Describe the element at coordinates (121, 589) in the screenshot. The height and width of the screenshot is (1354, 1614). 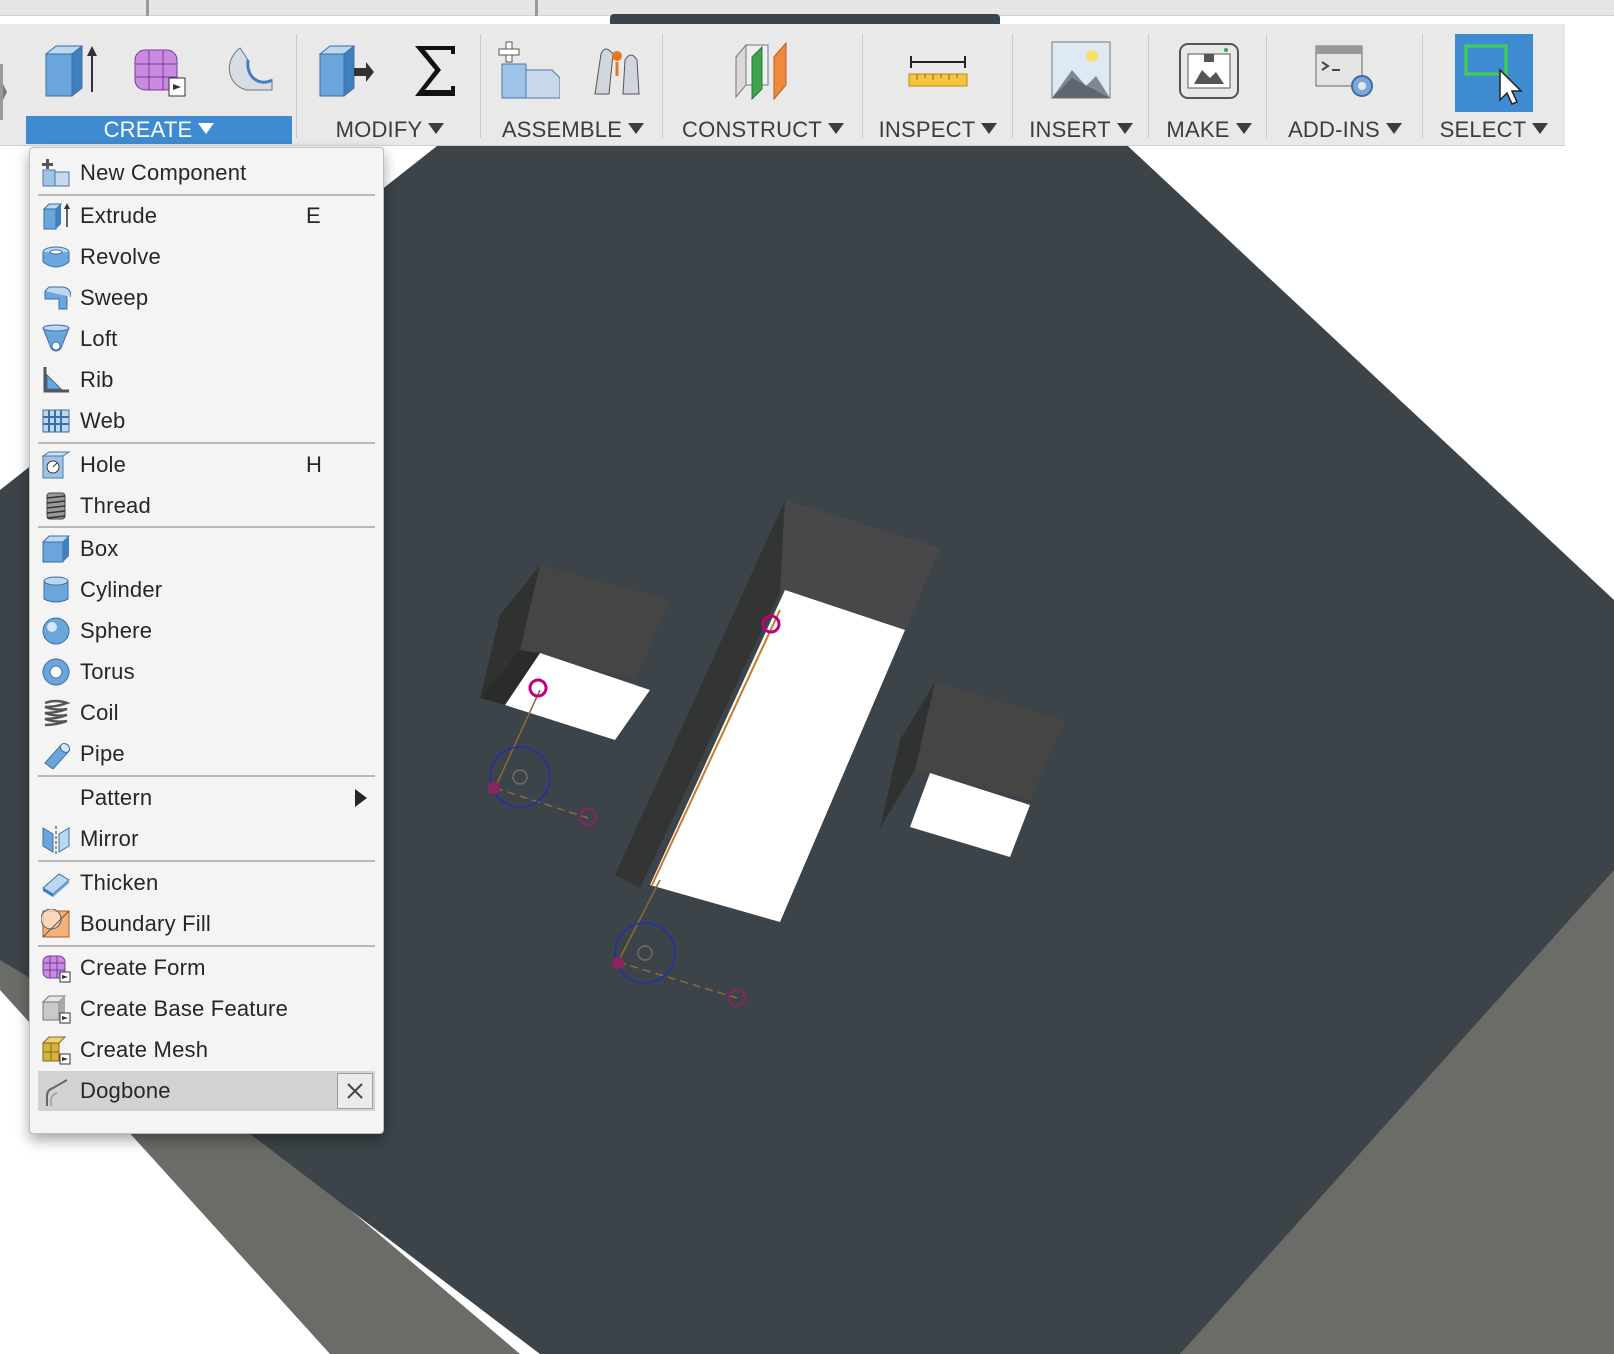
I see `menu-item-label: Cylinder` at that location.